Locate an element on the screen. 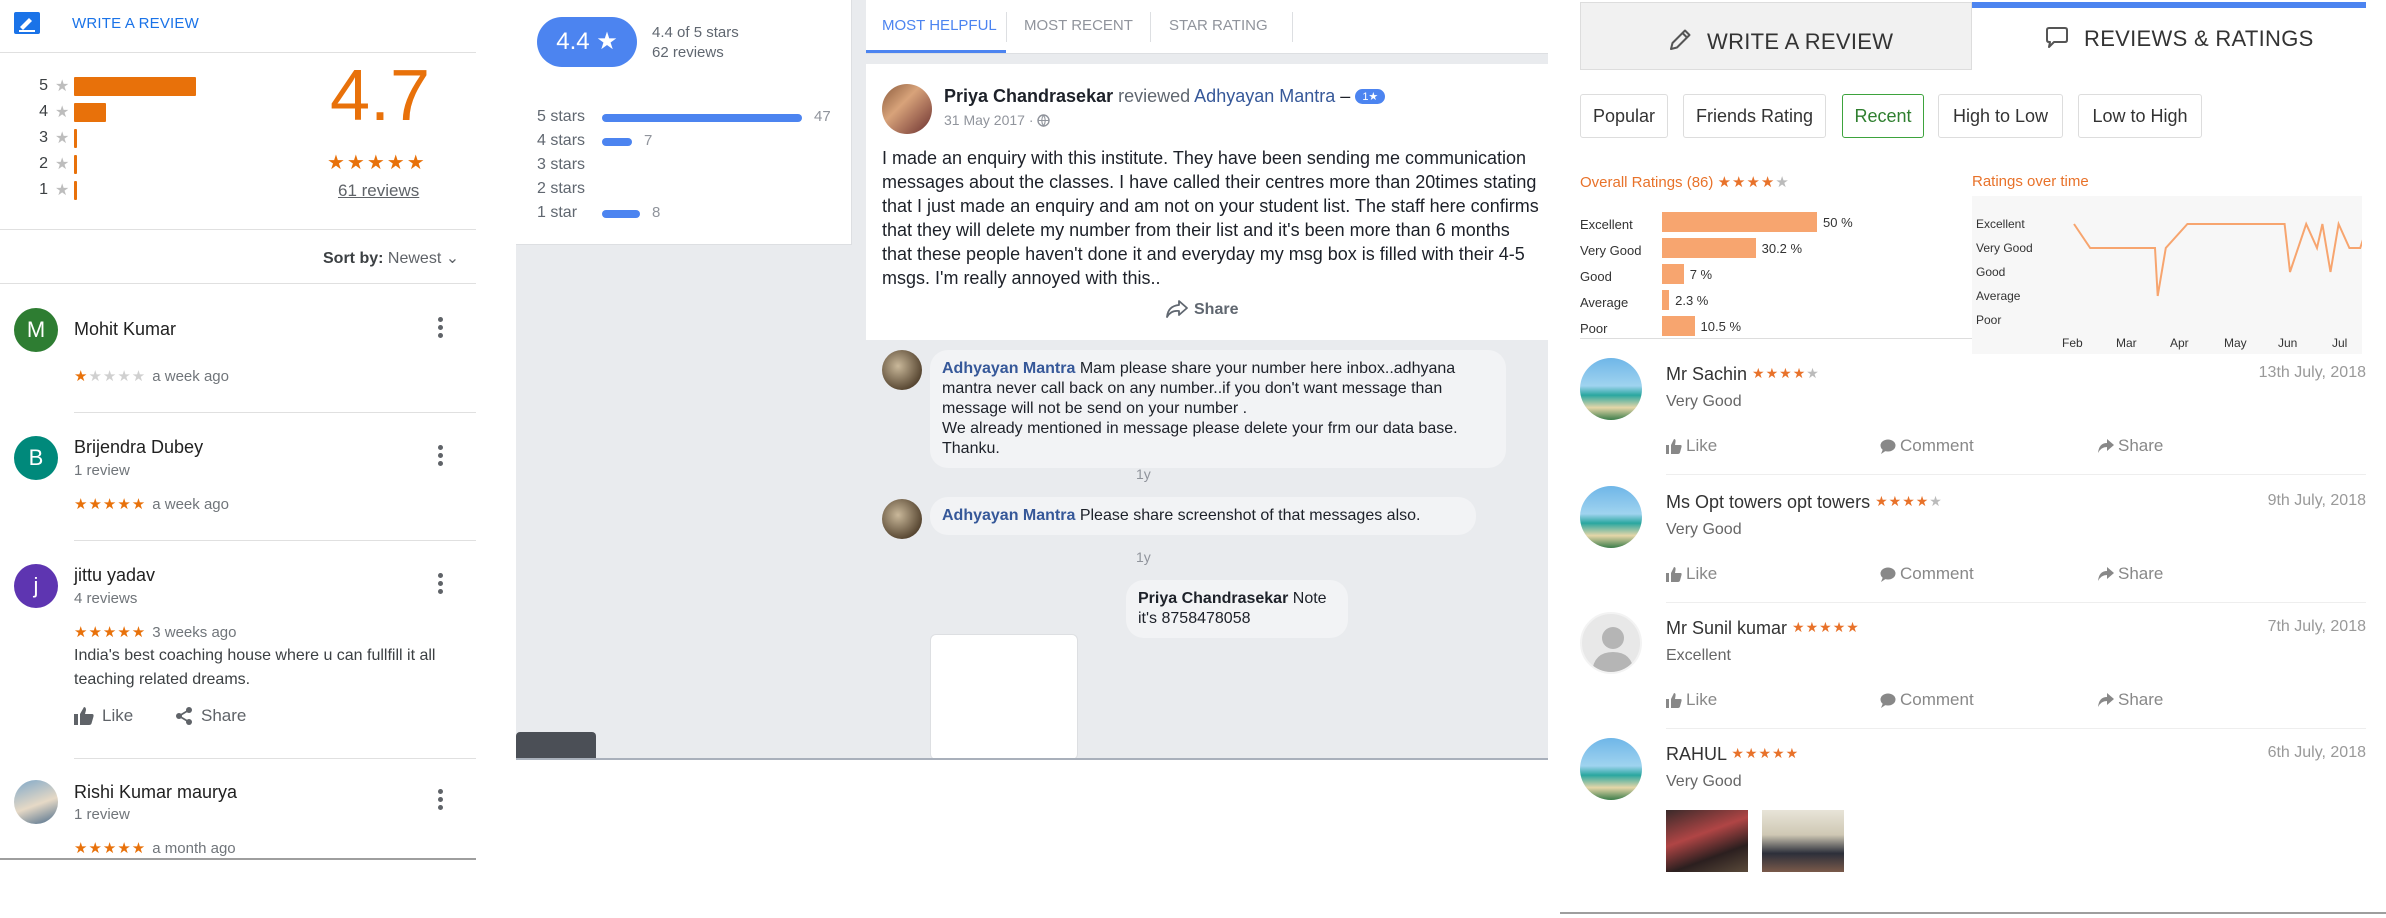 The height and width of the screenshot is (918, 2386). reviewer-name: Brijendra Dubey is located at coordinates (138, 447).